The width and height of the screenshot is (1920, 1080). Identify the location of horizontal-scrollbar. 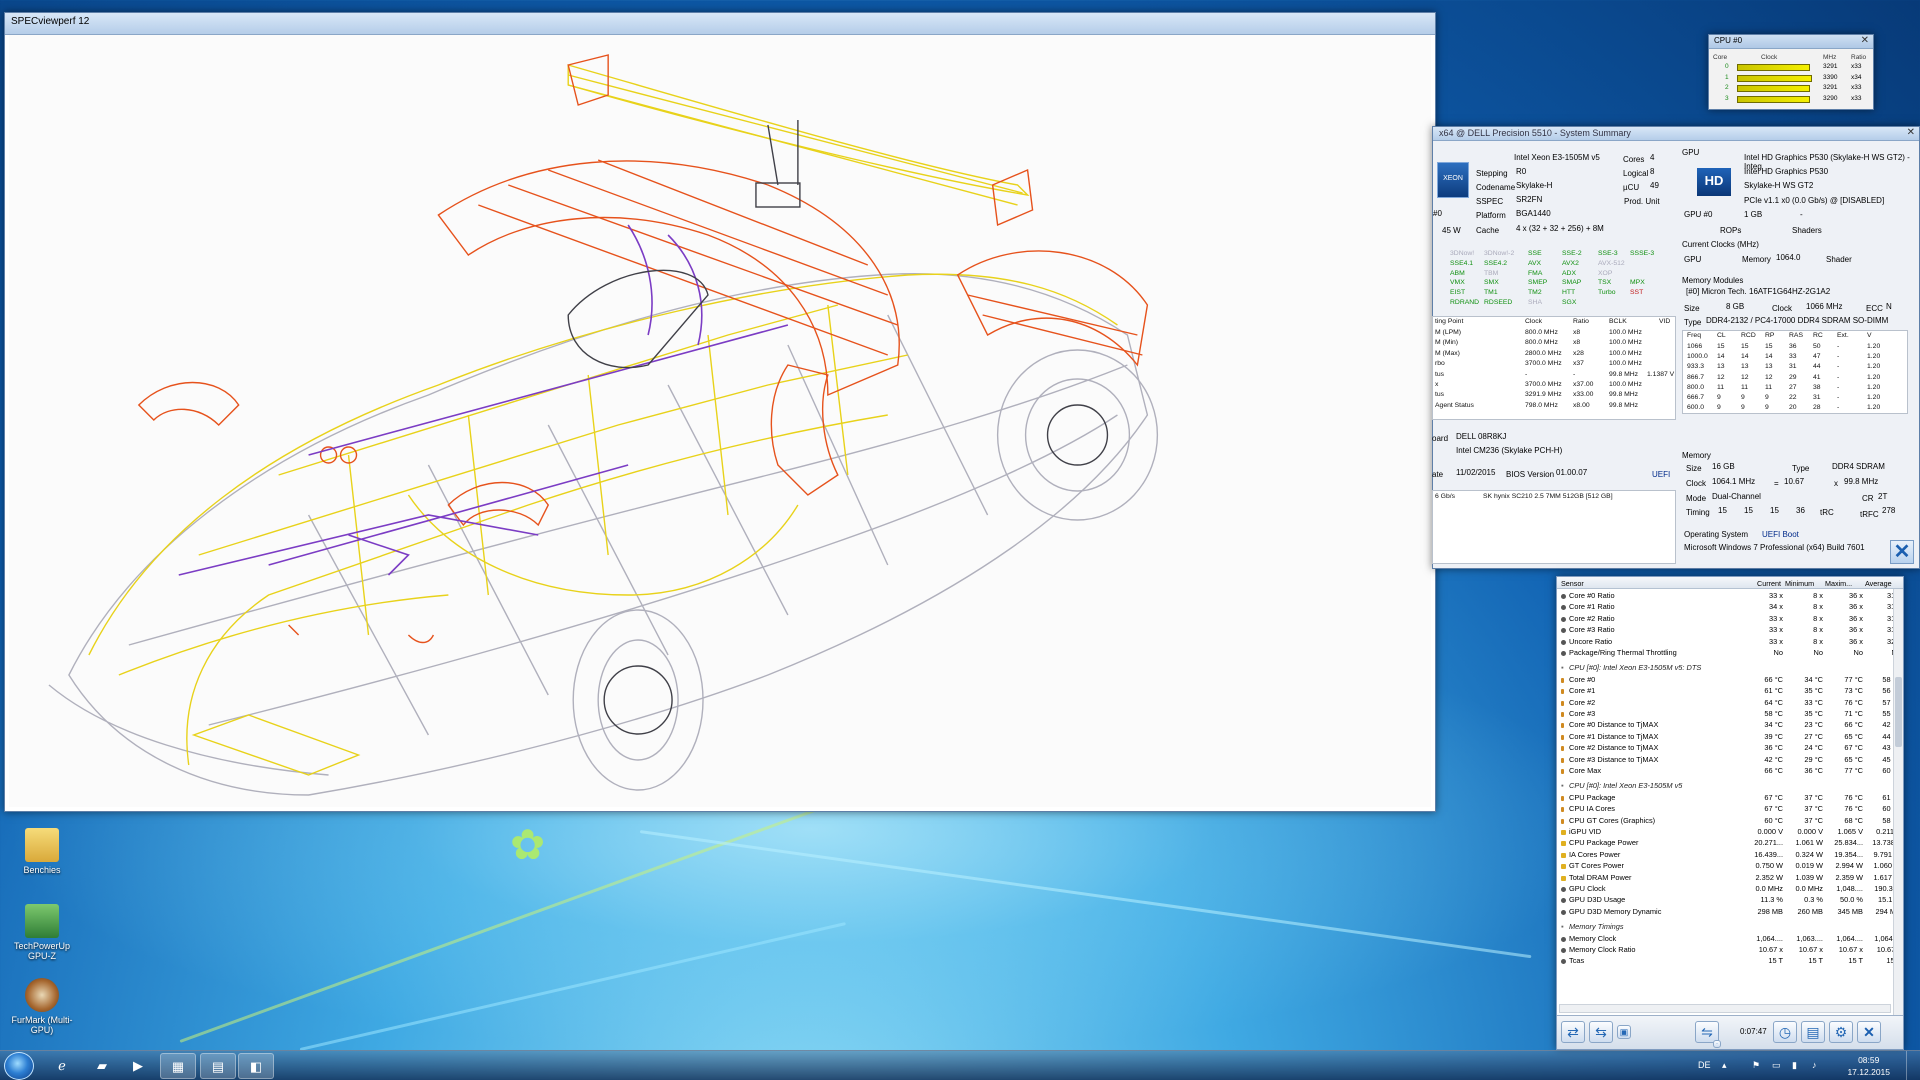
(1725, 1008).